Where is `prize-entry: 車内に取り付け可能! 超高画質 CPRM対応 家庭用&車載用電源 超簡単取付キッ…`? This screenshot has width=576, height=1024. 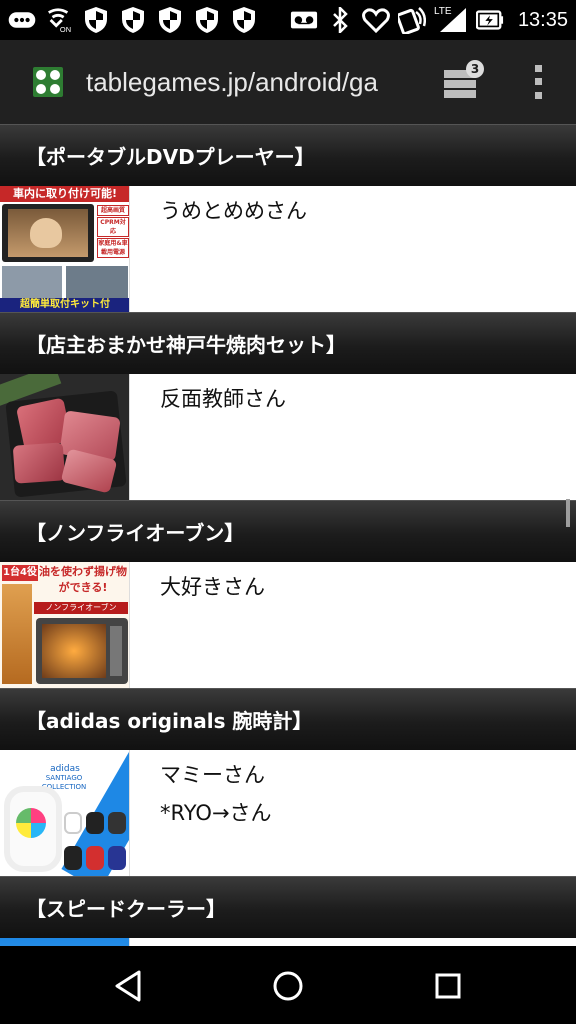 prize-entry: 車内に取り付け可能! 超高画質 CPRM対応 家庭用&車載用電源 超簡単取付キッ… is located at coordinates (288, 249).